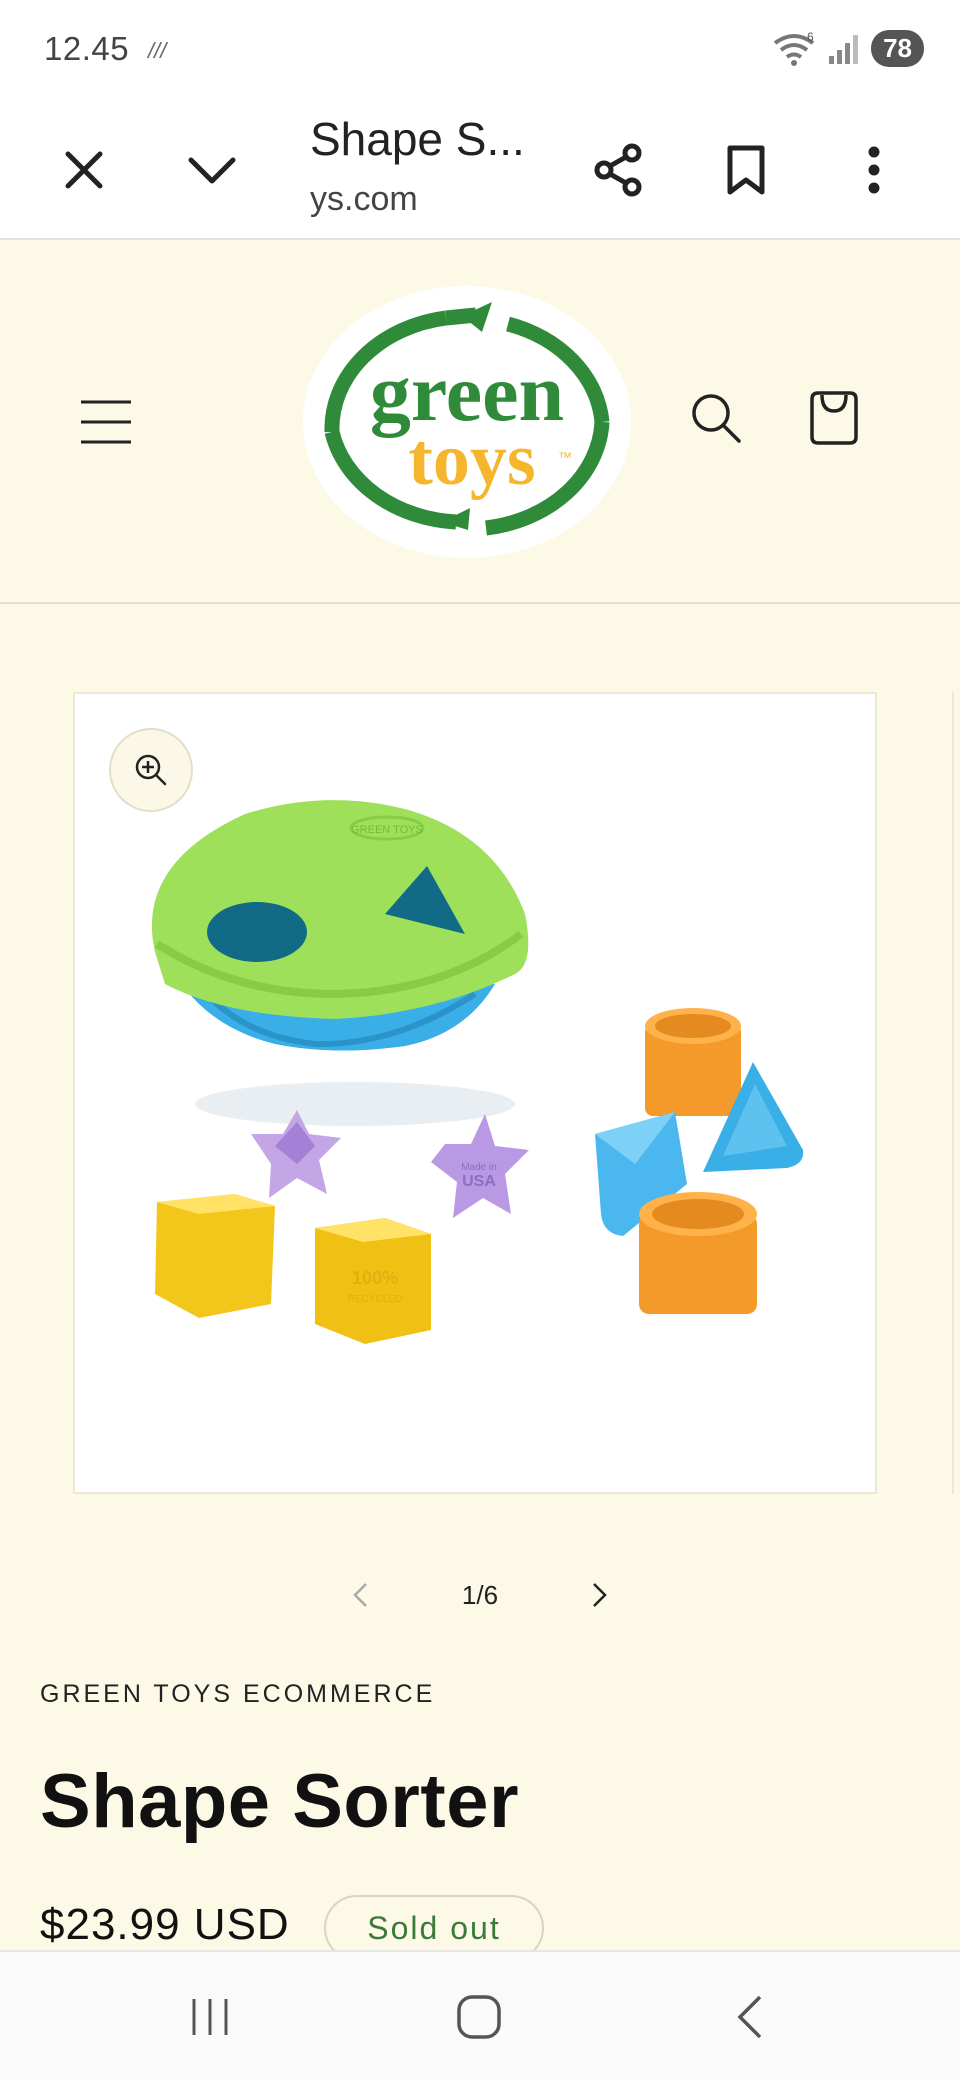 The width and height of the screenshot is (960, 2080). Describe the element at coordinates (280, 1801) in the screenshot. I see `product-title: Shape Sorter` at that location.